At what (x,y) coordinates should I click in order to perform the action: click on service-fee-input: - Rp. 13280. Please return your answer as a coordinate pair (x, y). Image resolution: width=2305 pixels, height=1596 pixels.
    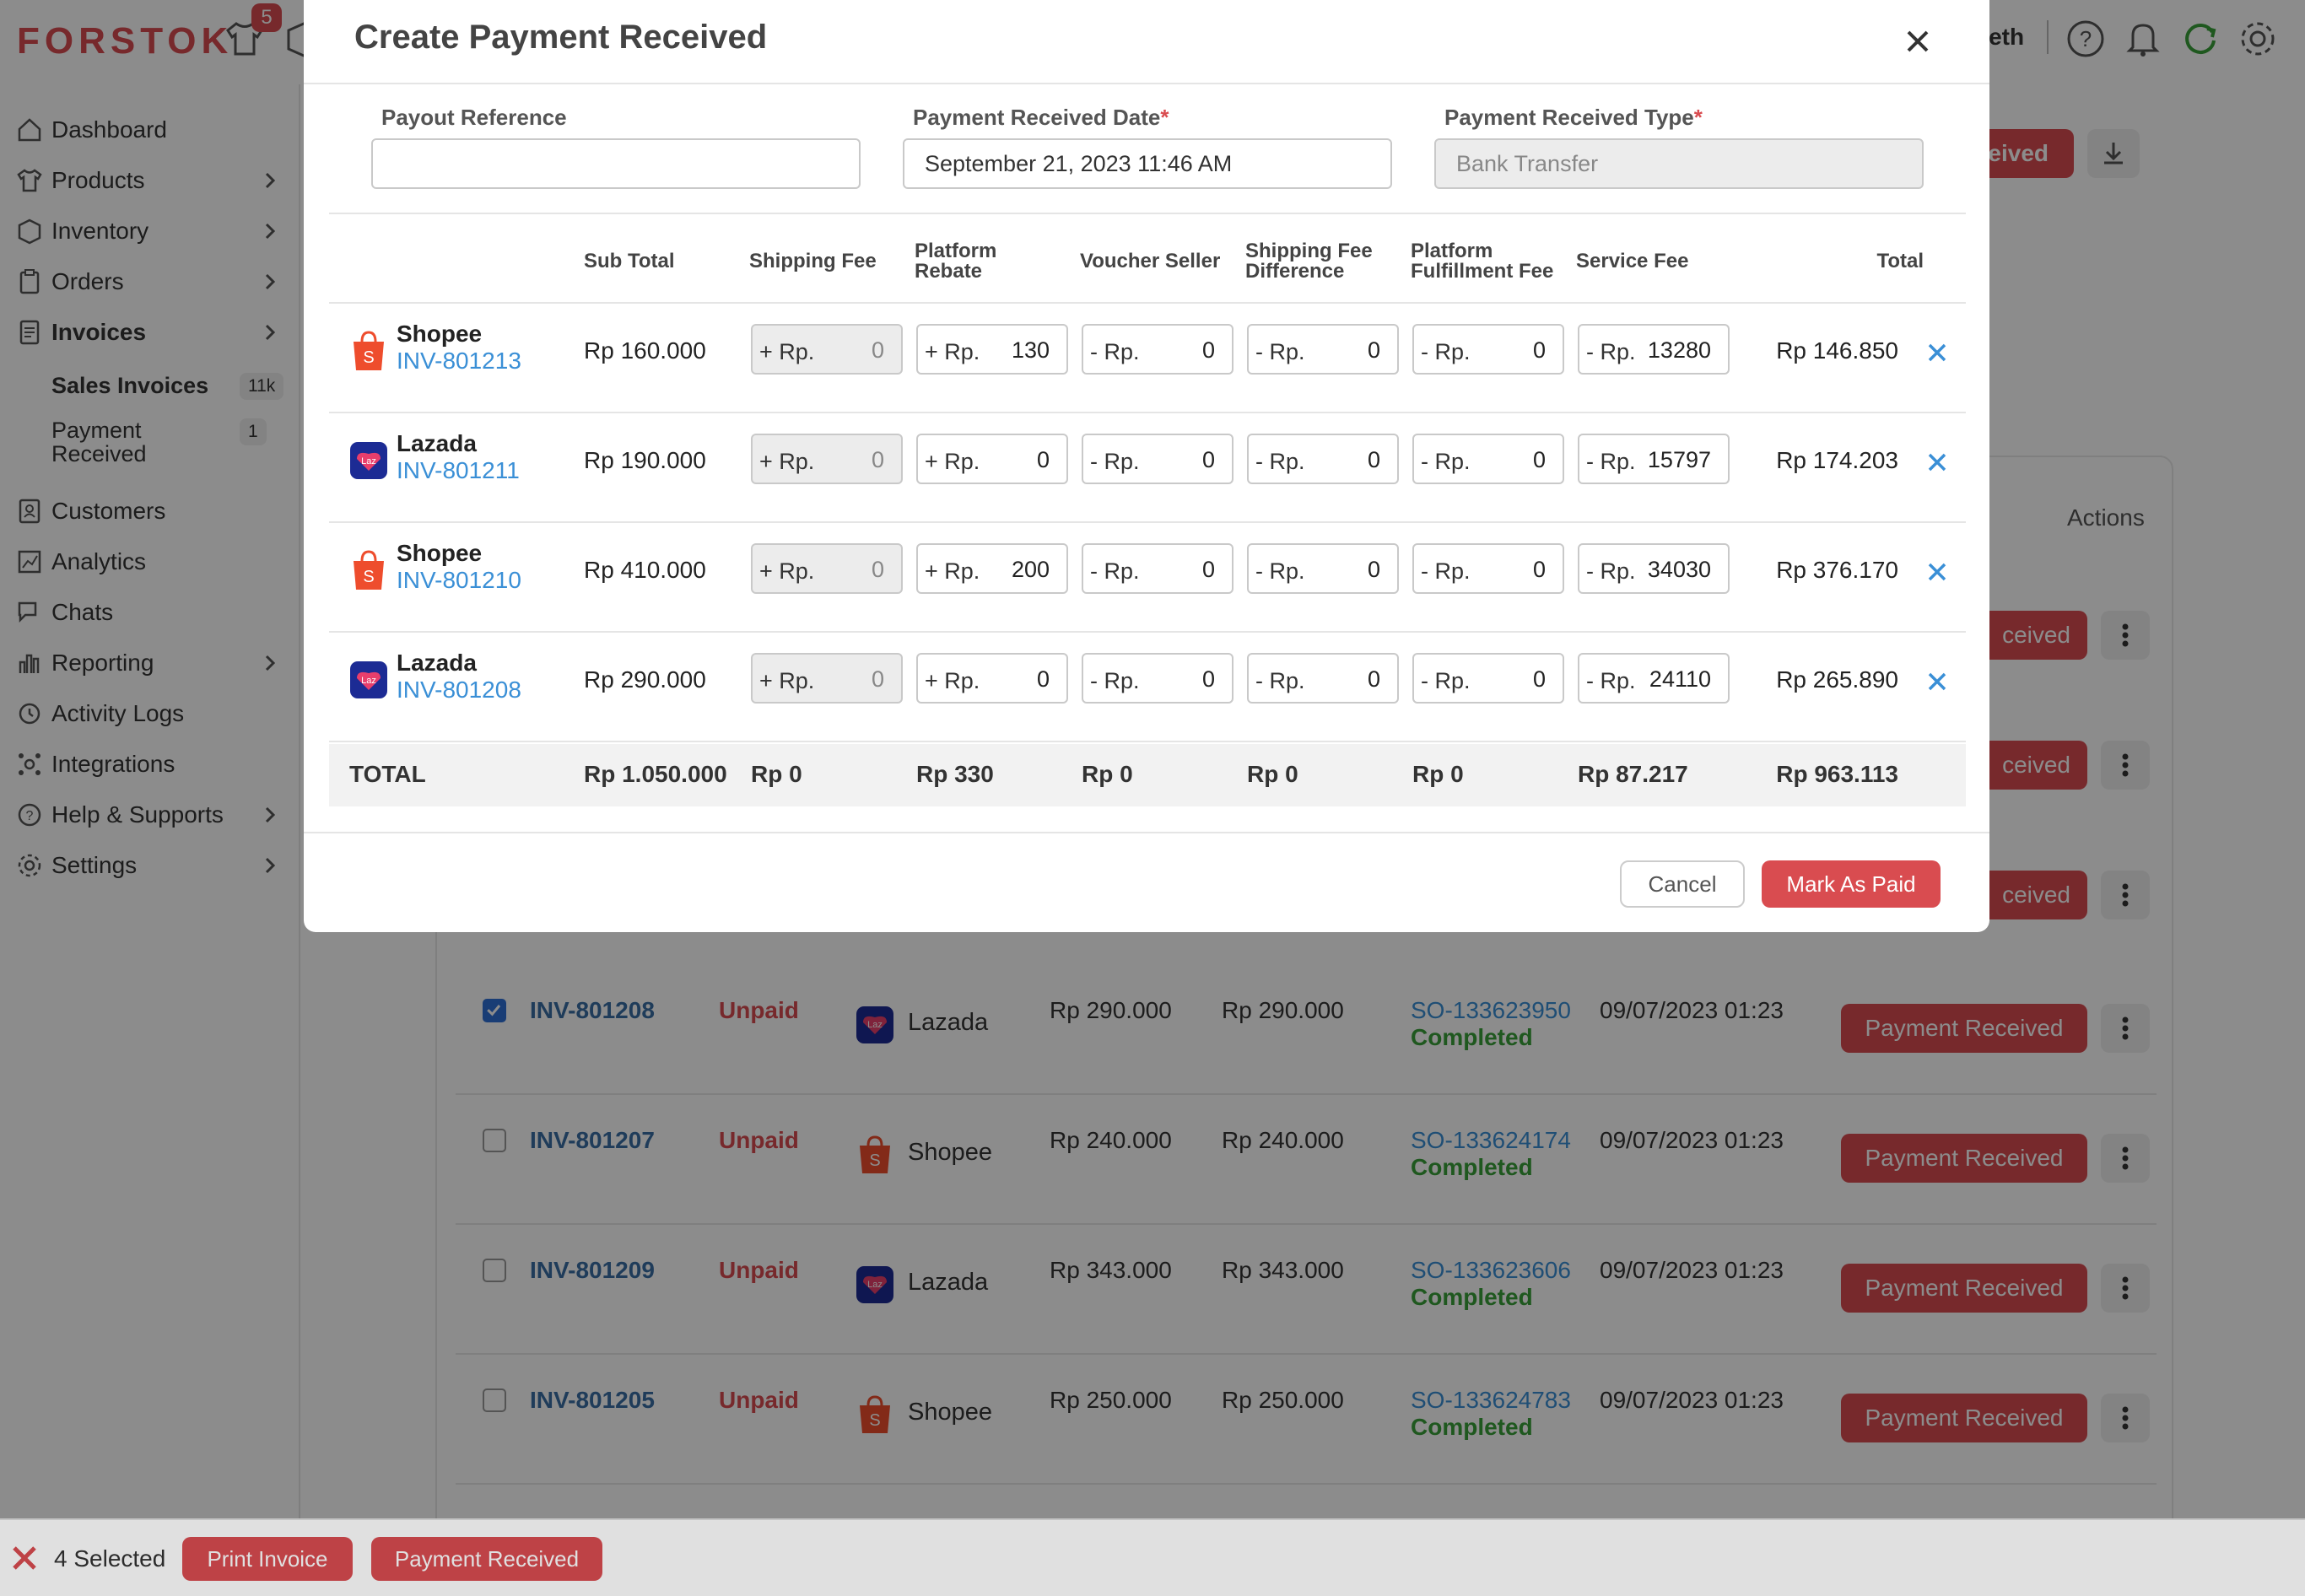
    Looking at the image, I should click on (1654, 349).